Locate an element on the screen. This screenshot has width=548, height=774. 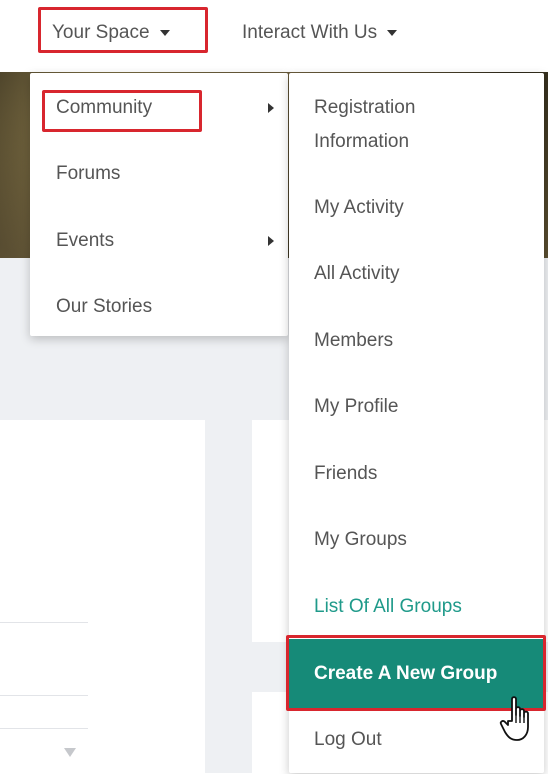
text-input is located at coordinates (44, 659).